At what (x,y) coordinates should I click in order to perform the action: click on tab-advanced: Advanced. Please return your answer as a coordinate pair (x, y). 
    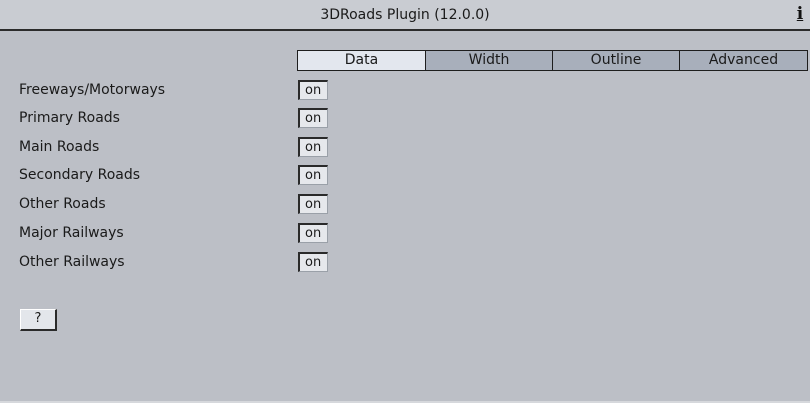
    Looking at the image, I should click on (744, 60).